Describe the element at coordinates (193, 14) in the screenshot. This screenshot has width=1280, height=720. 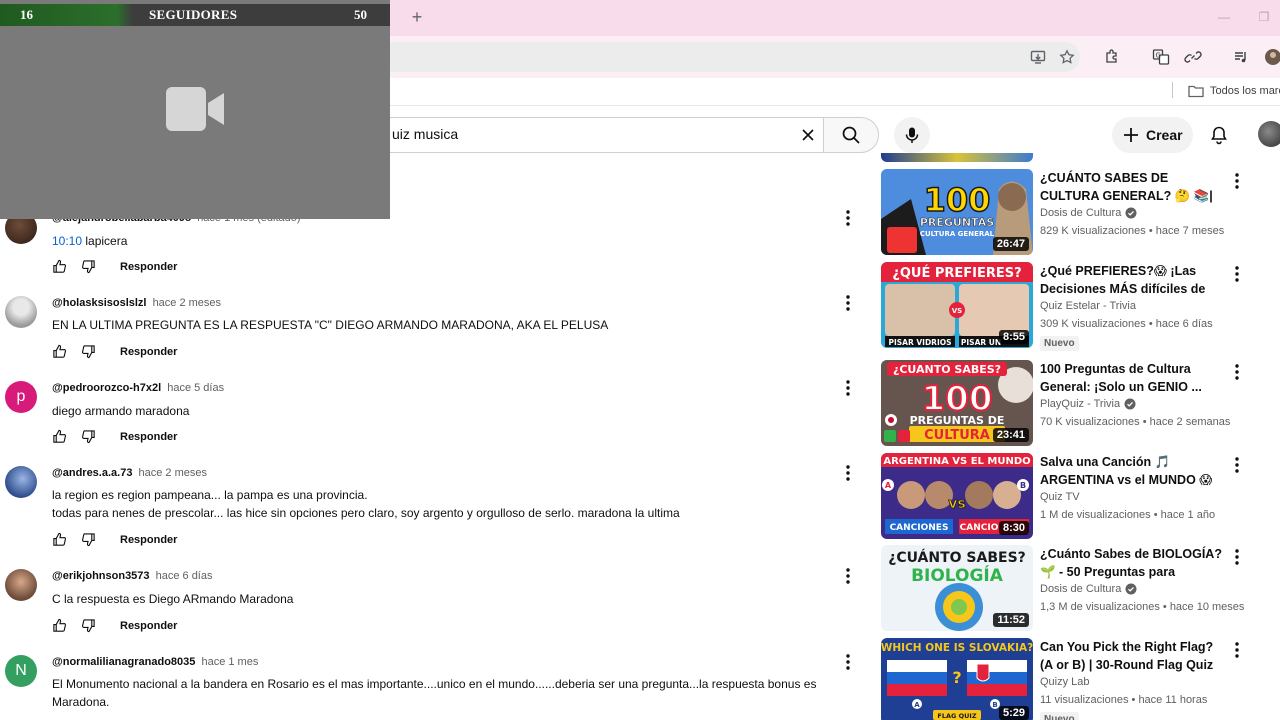
I see `followers-title: SEGUIDORES` at that location.